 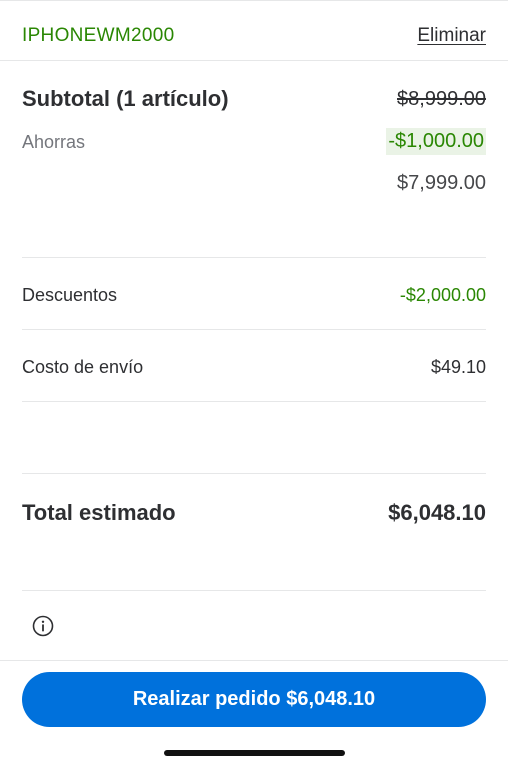 What do you see at coordinates (254, 753) in the screenshot?
I see `home-indicator` at bounding box center [254, 753].